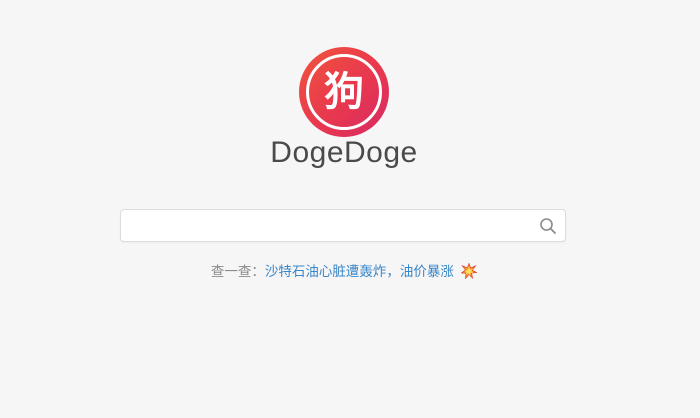  Describe the element at coordinates (469, 271) in the screenshot. I see `collision-icon` at that location.